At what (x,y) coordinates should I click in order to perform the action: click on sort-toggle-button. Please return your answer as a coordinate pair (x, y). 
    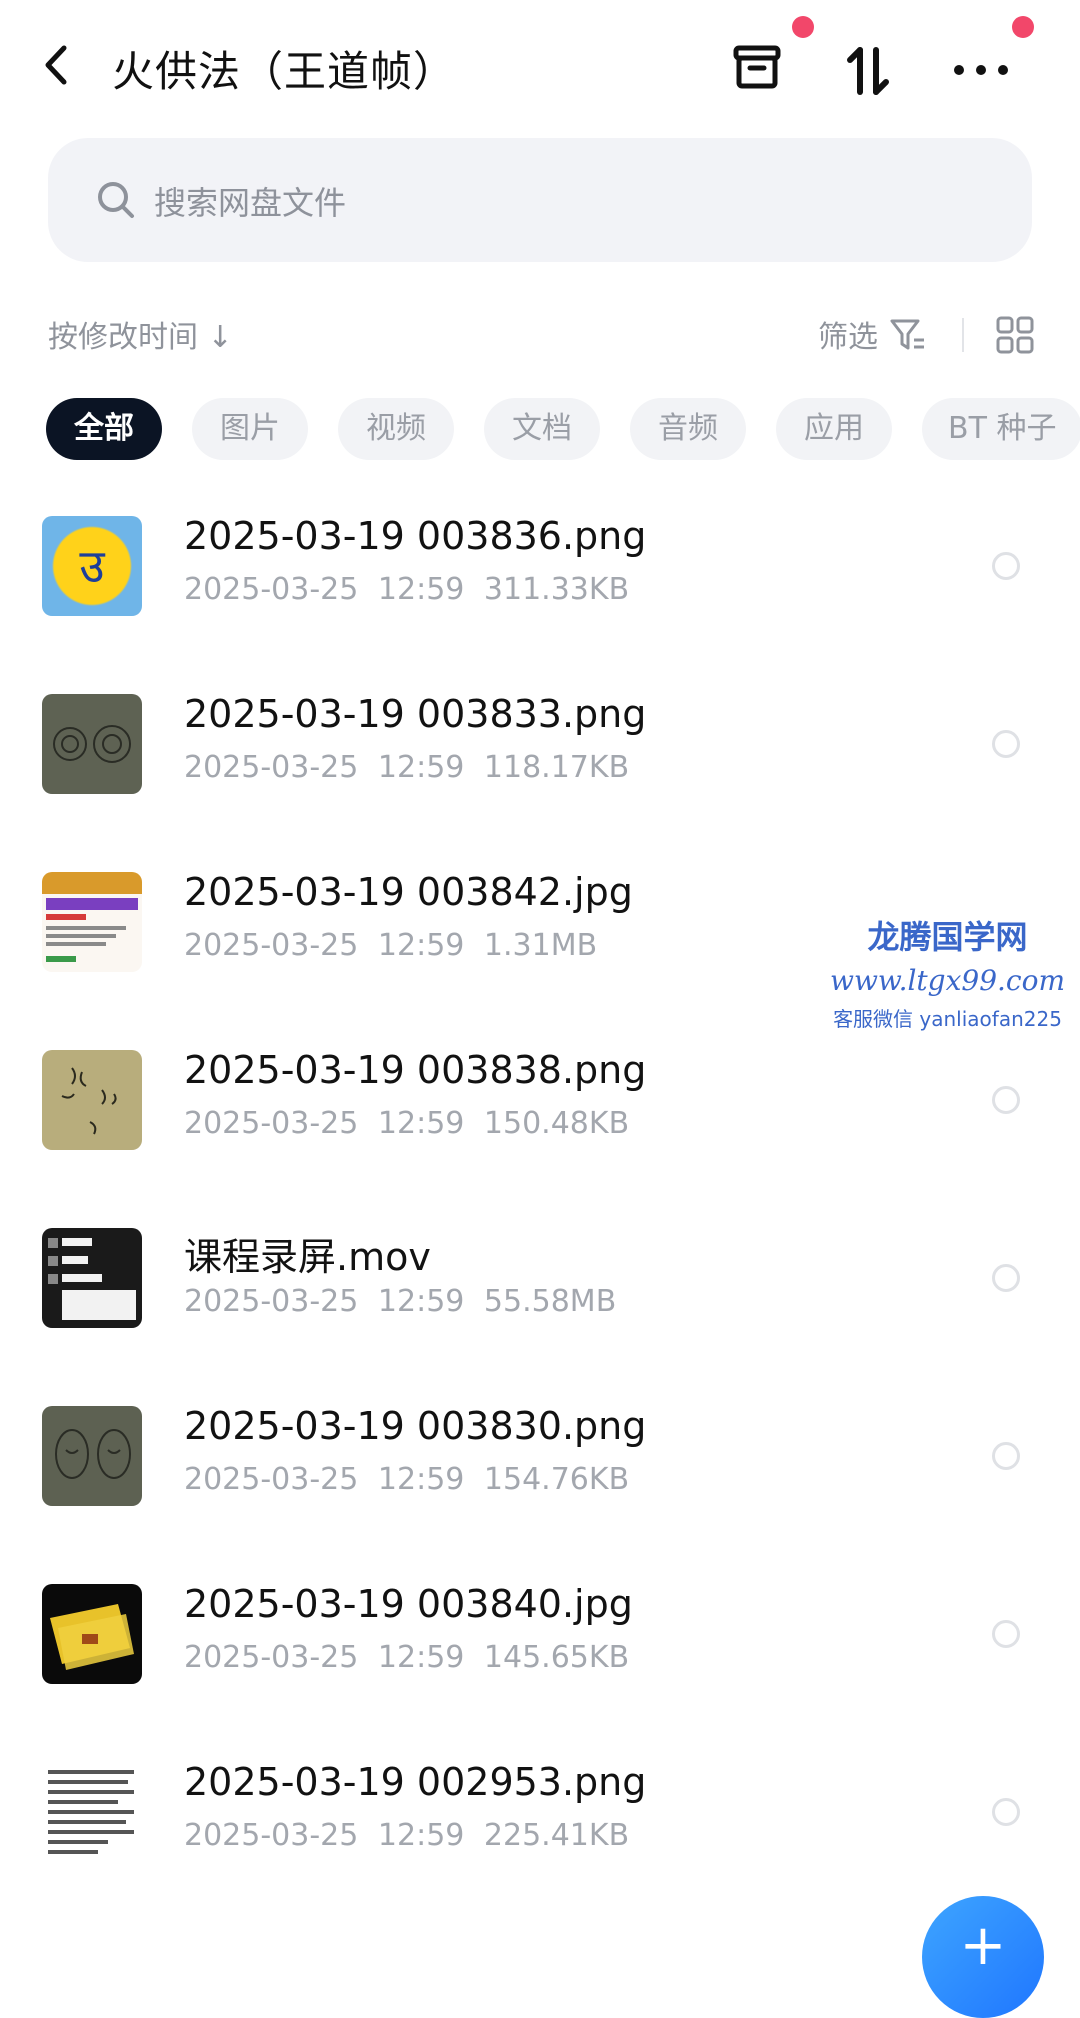
    Looking at the image, I should click on (871, 71).